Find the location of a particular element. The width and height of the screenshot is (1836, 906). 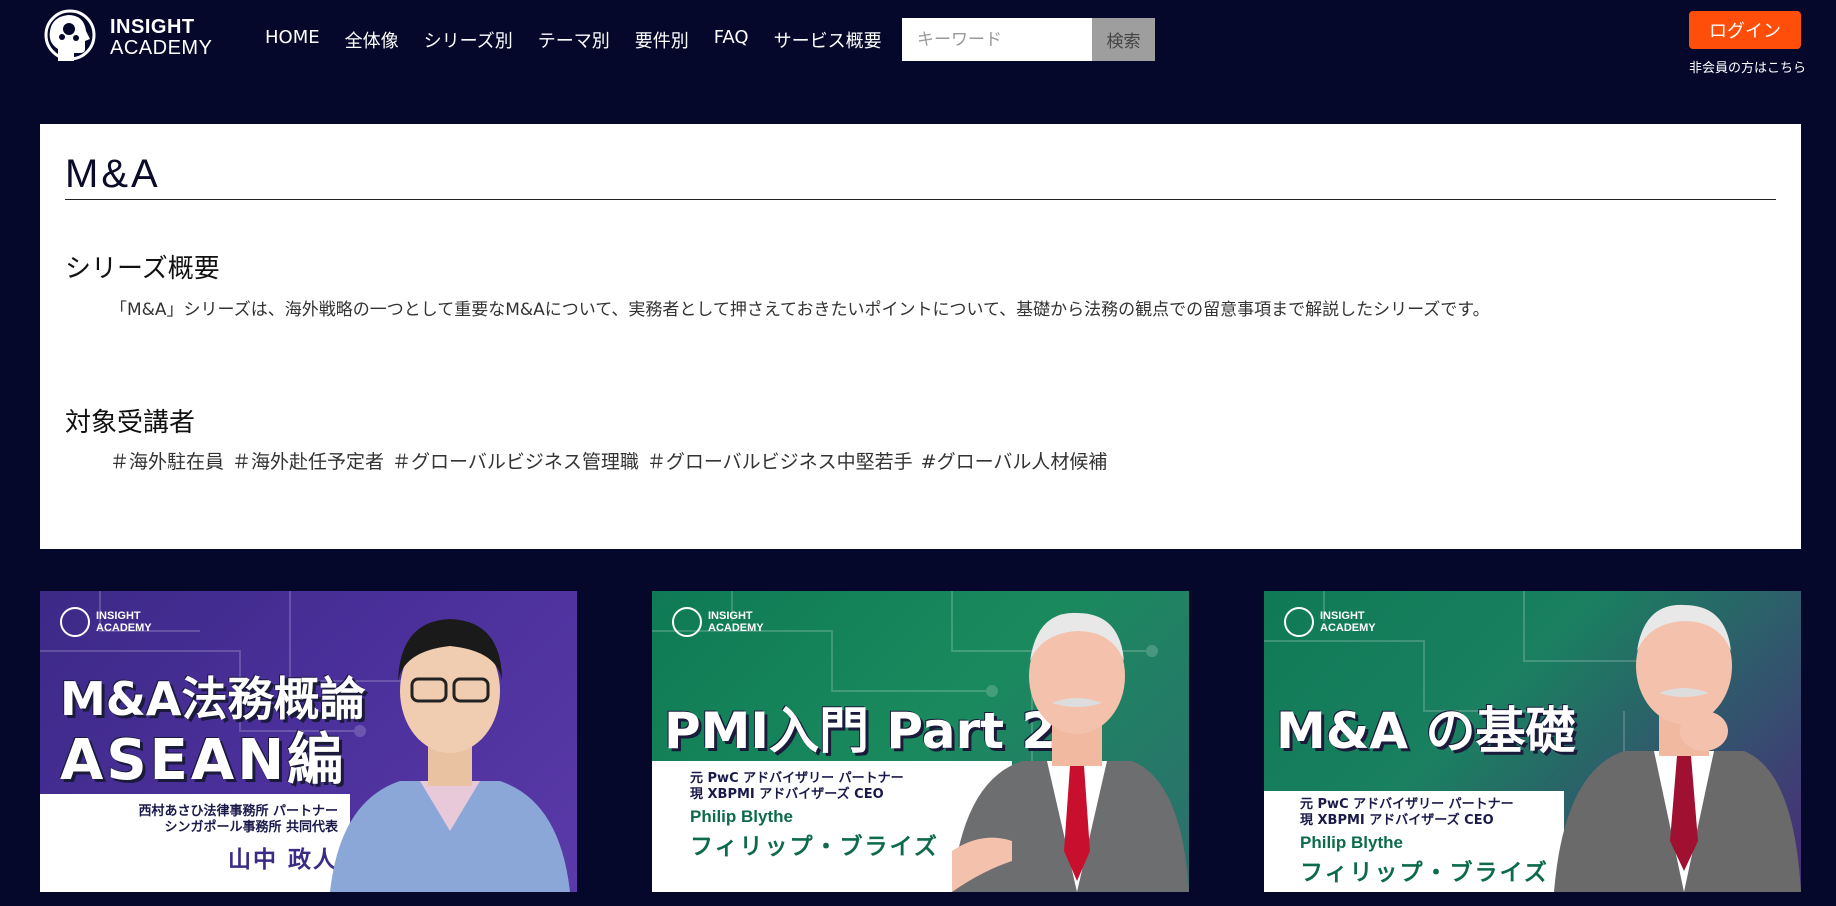

site-logo: INSIGHT ACADEMY is located at coordinates (128, 38).